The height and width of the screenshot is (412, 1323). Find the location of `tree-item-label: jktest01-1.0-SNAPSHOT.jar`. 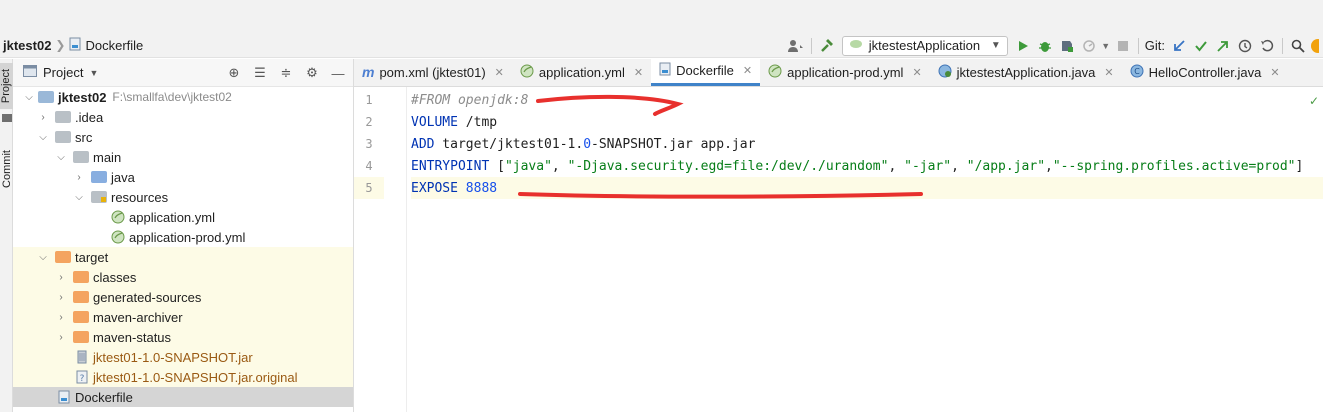

tree-item-label: jktest01-1.0-SNAPSHOT.jar is located at coordinates (173, 357).